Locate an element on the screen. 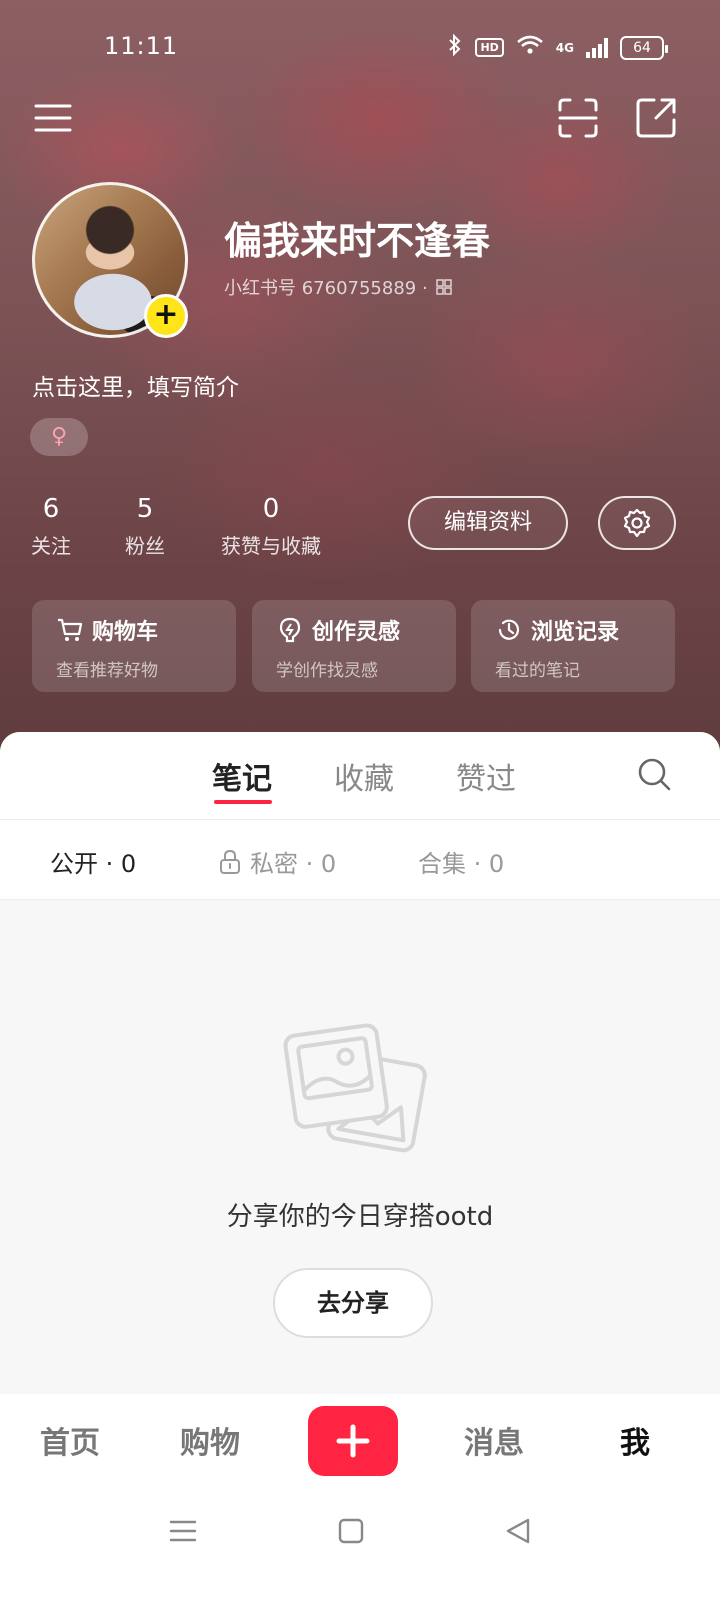  nav-shopping: 购物 is located at coordinates (210, 1440).